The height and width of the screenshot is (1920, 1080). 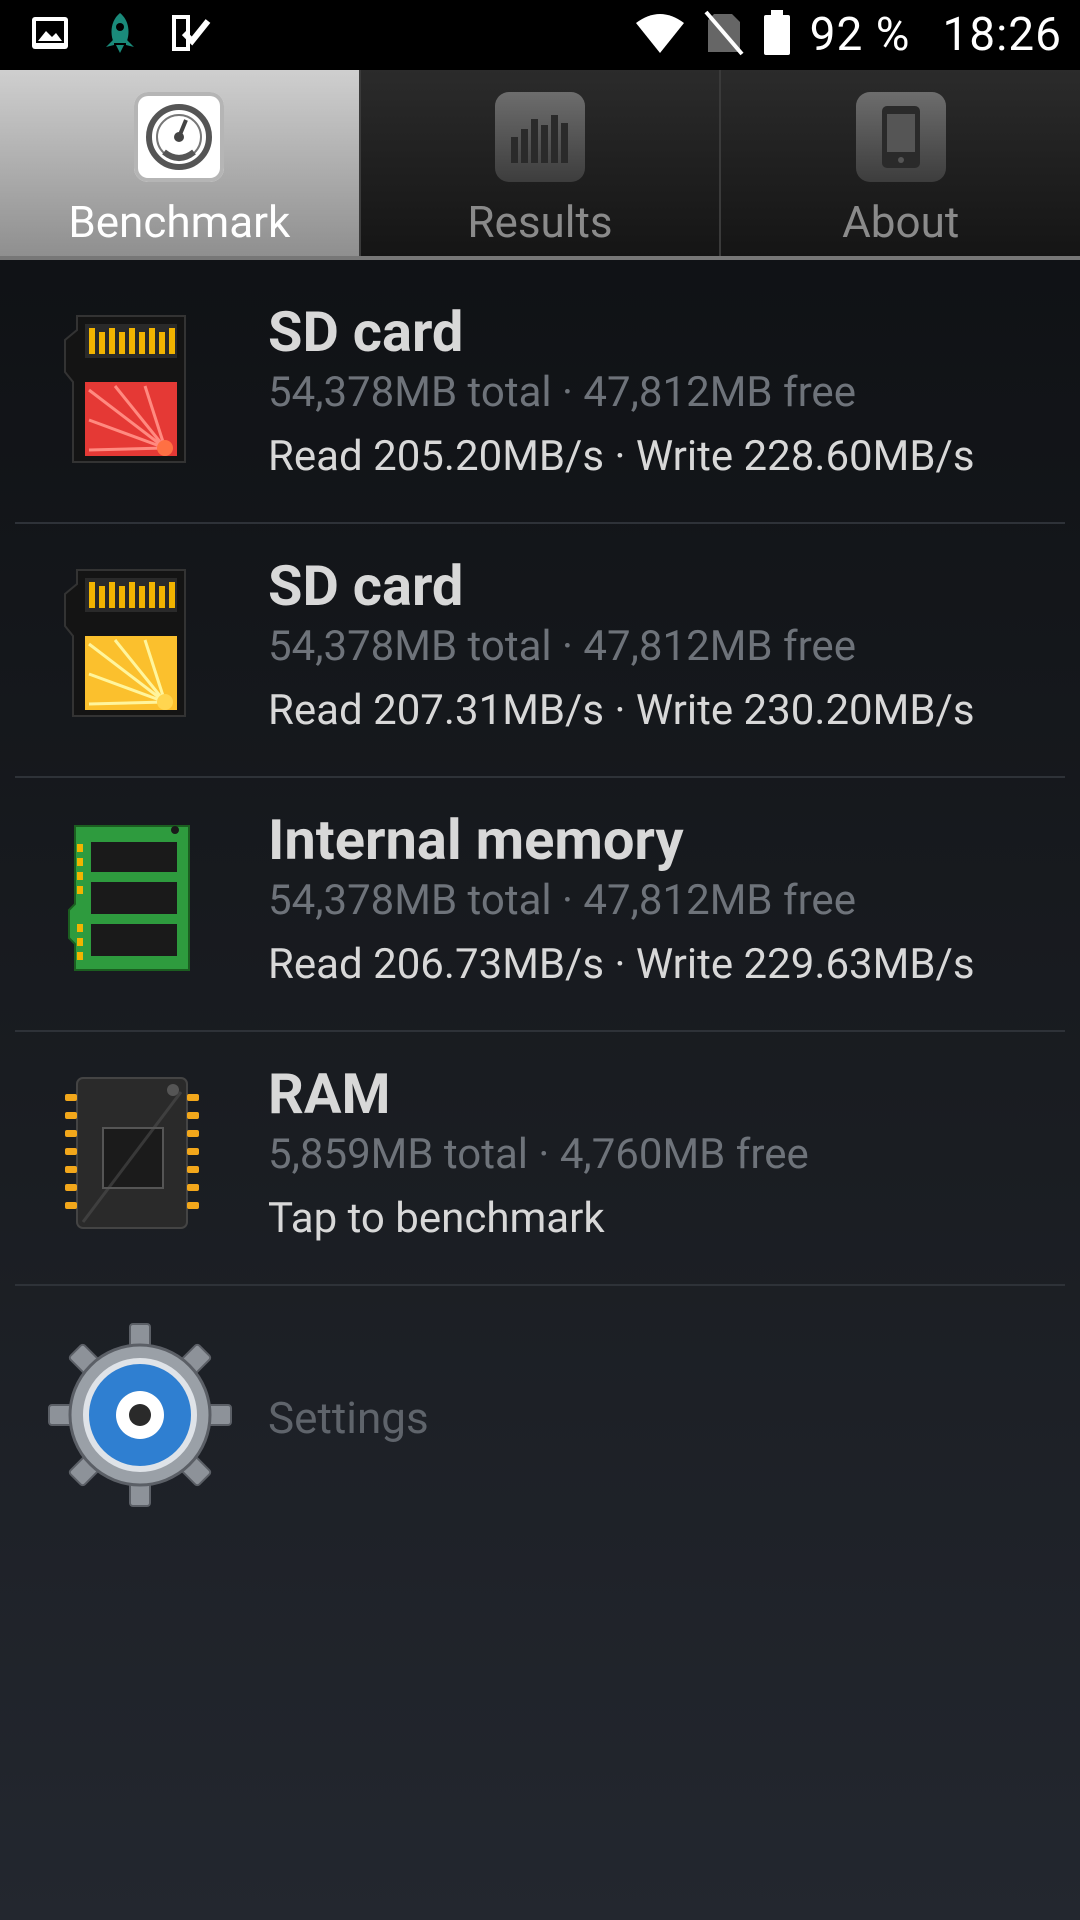 I want to click on wifi-icon, so click(x=660, y=35).